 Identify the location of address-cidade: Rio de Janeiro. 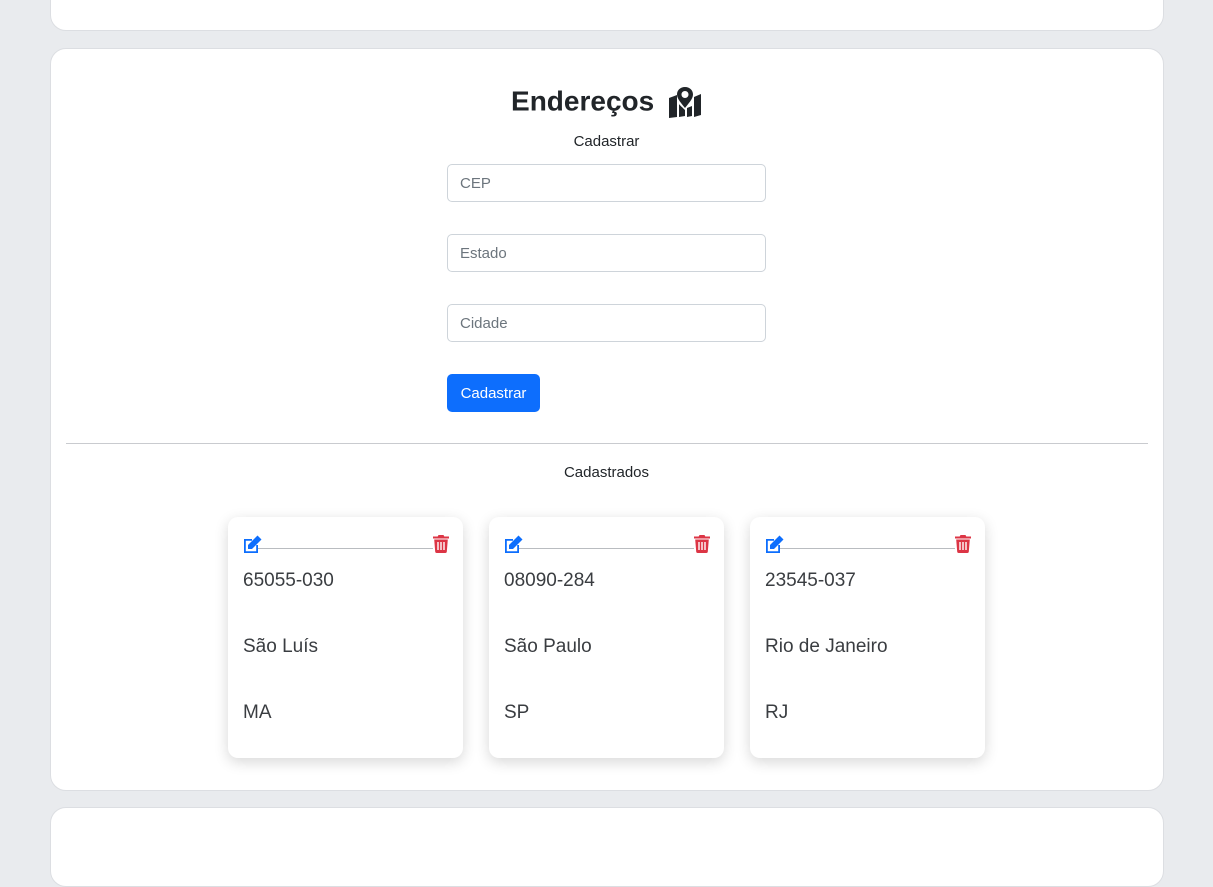
(826, 646).